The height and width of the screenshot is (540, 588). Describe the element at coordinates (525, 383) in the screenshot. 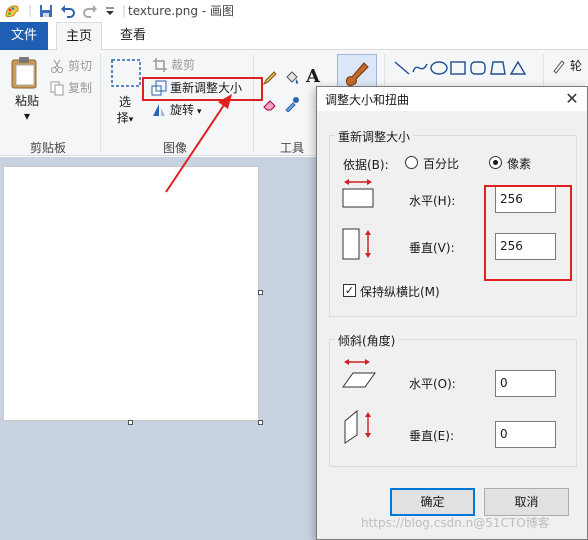

I see `skew-horizontal-input: 0` at that location.